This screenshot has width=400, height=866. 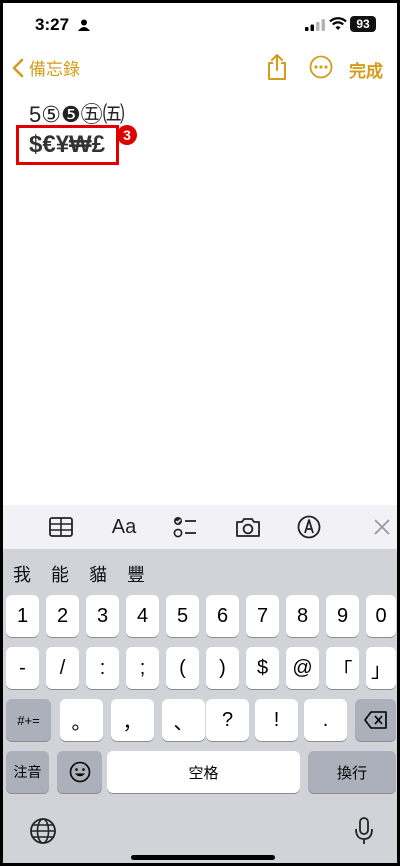 I want to click on candidate-word: 貓, so click(x=98, y=574).